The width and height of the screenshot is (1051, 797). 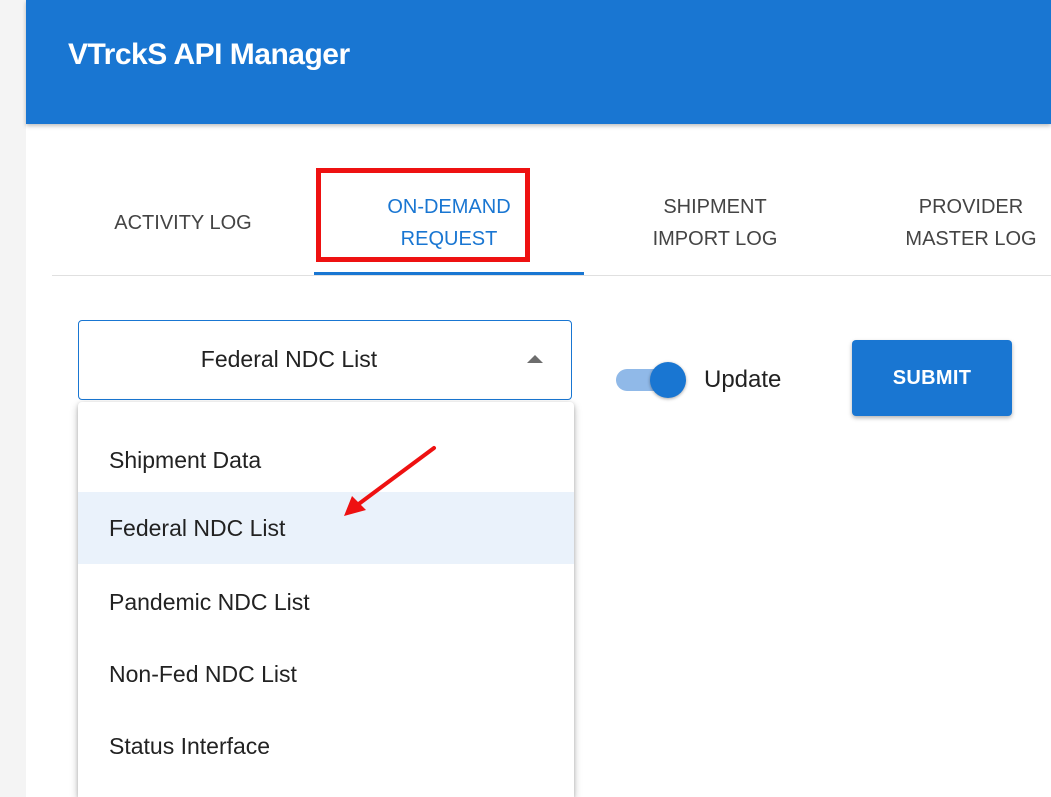 I want to click on tab-provider-master-log: PROVIDER MASTER LOG, so click(x=948, y=223).